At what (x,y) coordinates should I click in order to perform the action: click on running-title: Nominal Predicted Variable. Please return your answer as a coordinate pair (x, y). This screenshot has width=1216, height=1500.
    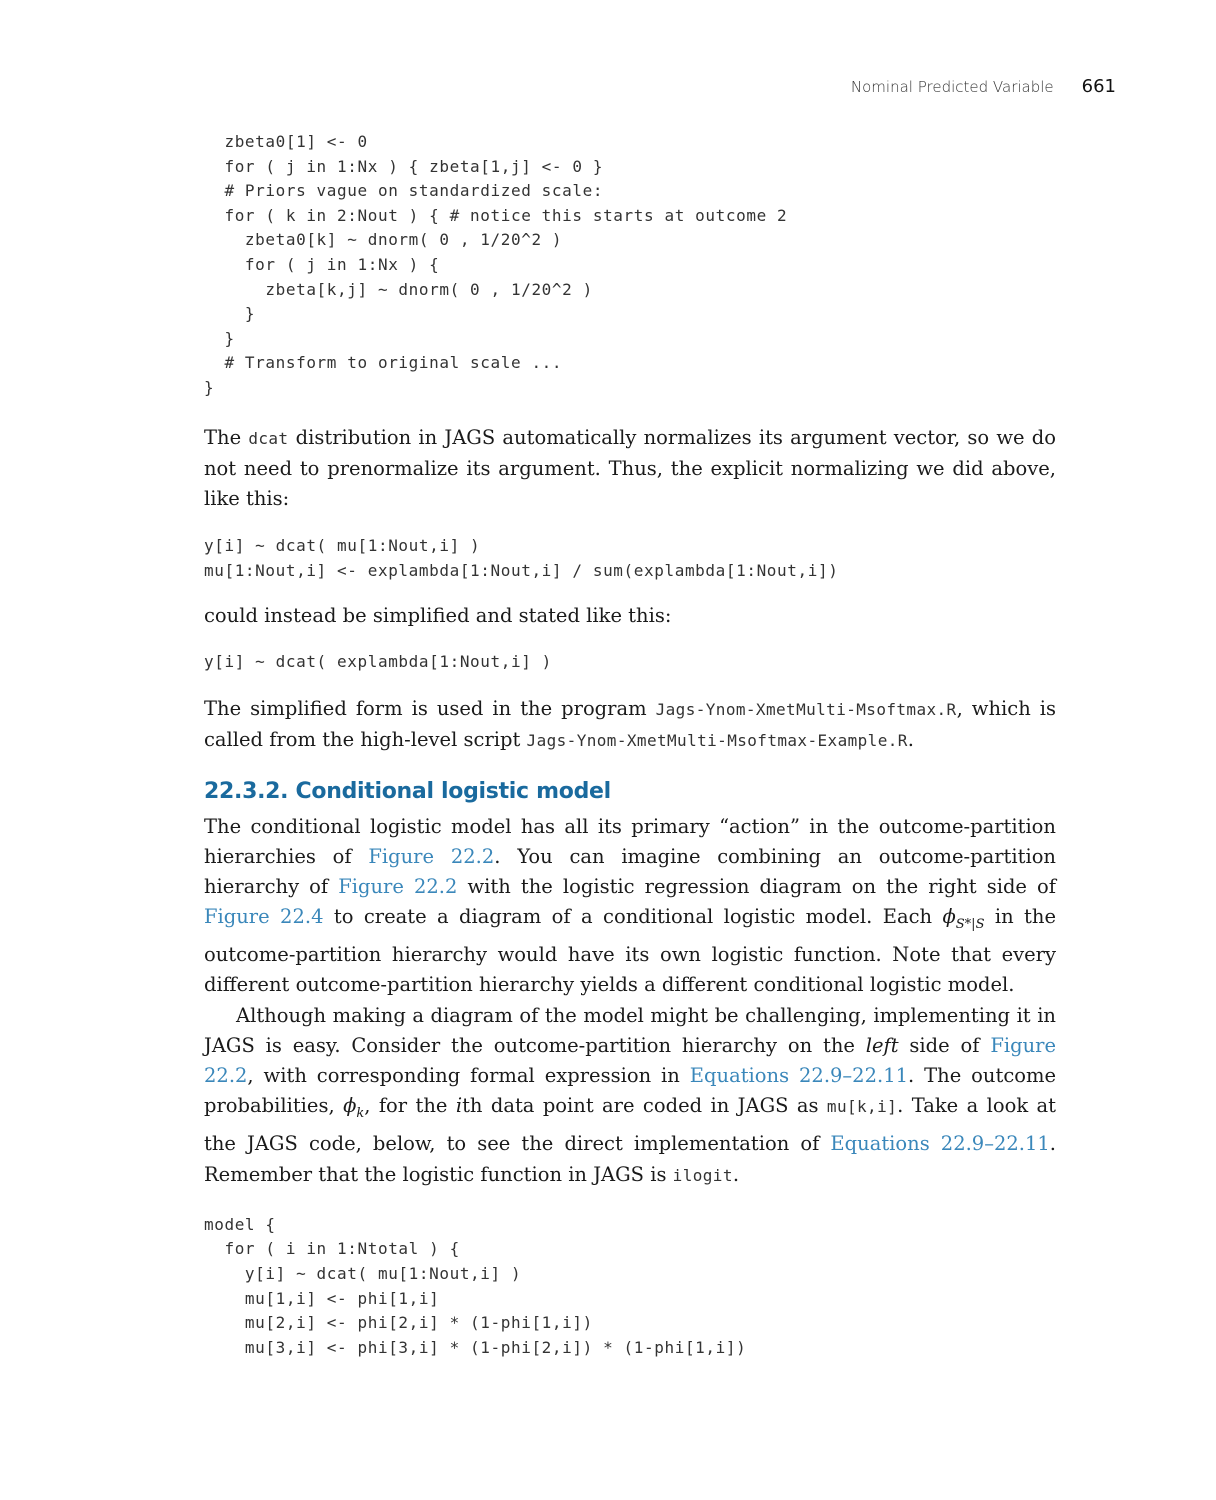
    Looking at the image, I should click on (952, 87).